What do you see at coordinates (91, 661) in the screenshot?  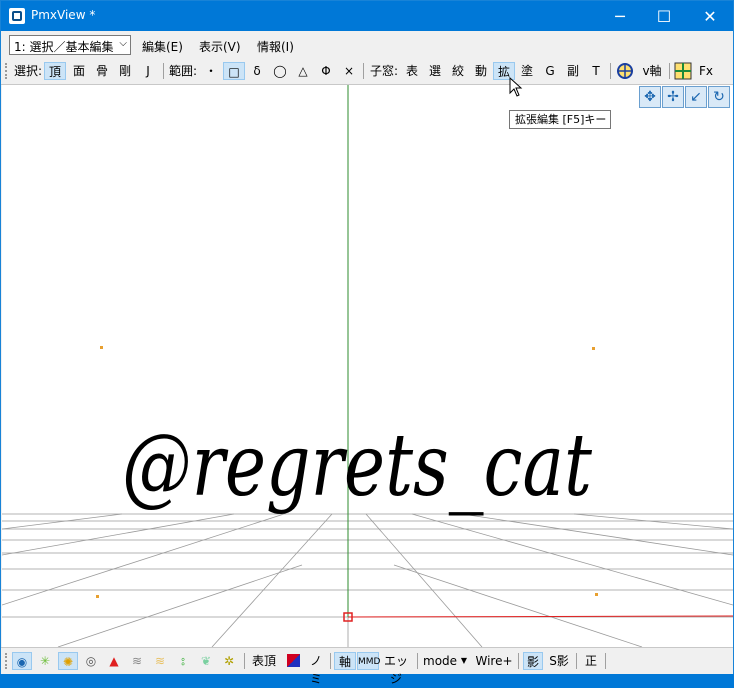 I see `target-icon: ◎` at bounding box center [91, 661].